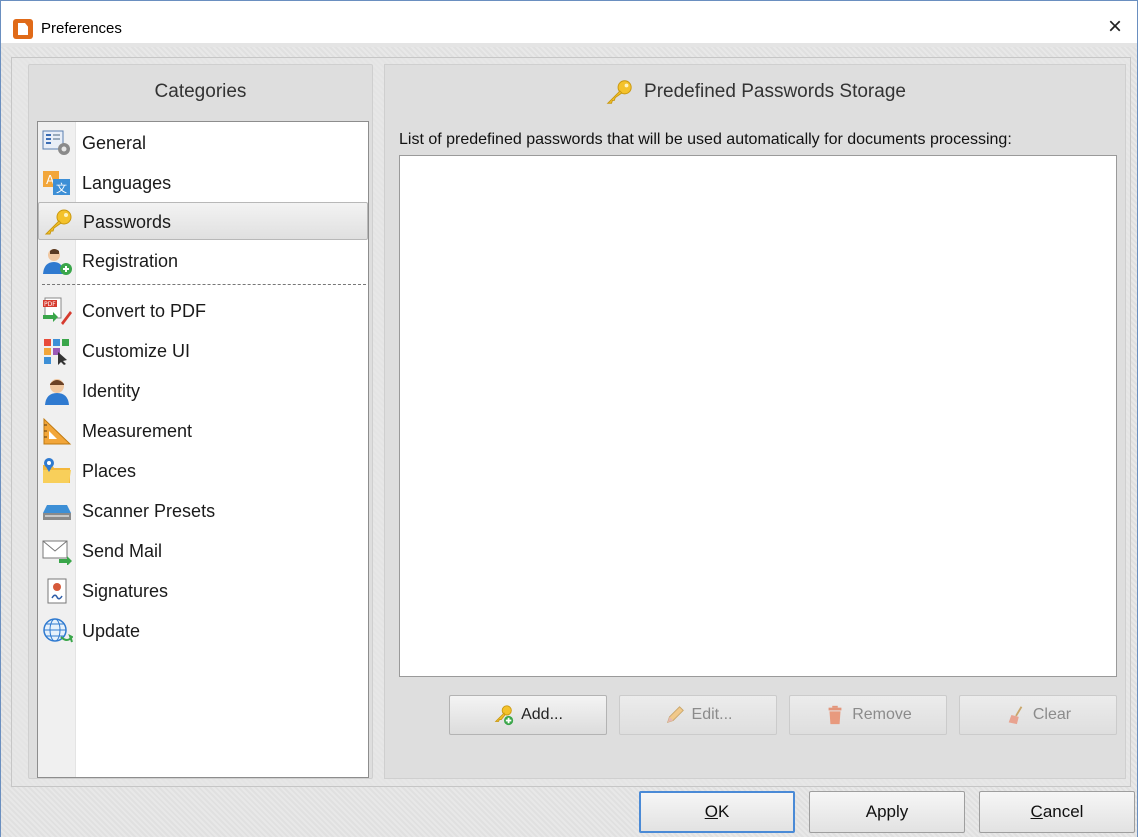 This screenshot has width=1138, height=837. Describe the element at coordinates (57, 591) in the screenshot. I see `signature-certificate-icon` at that location.